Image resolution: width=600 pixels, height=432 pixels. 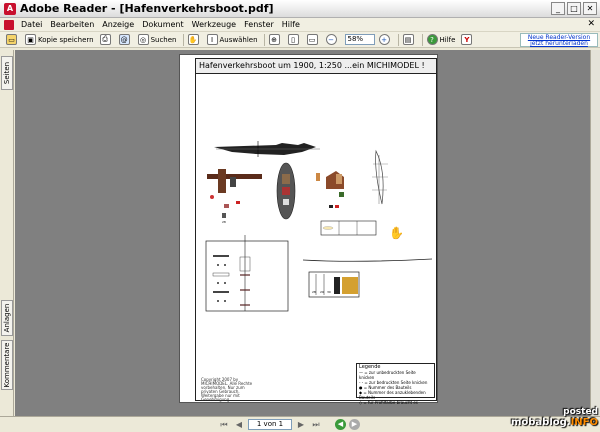 What do you see at coordinates (558, 8) in the screenshot?
I see `minimize-button: _` at bounding box center [558, 8].